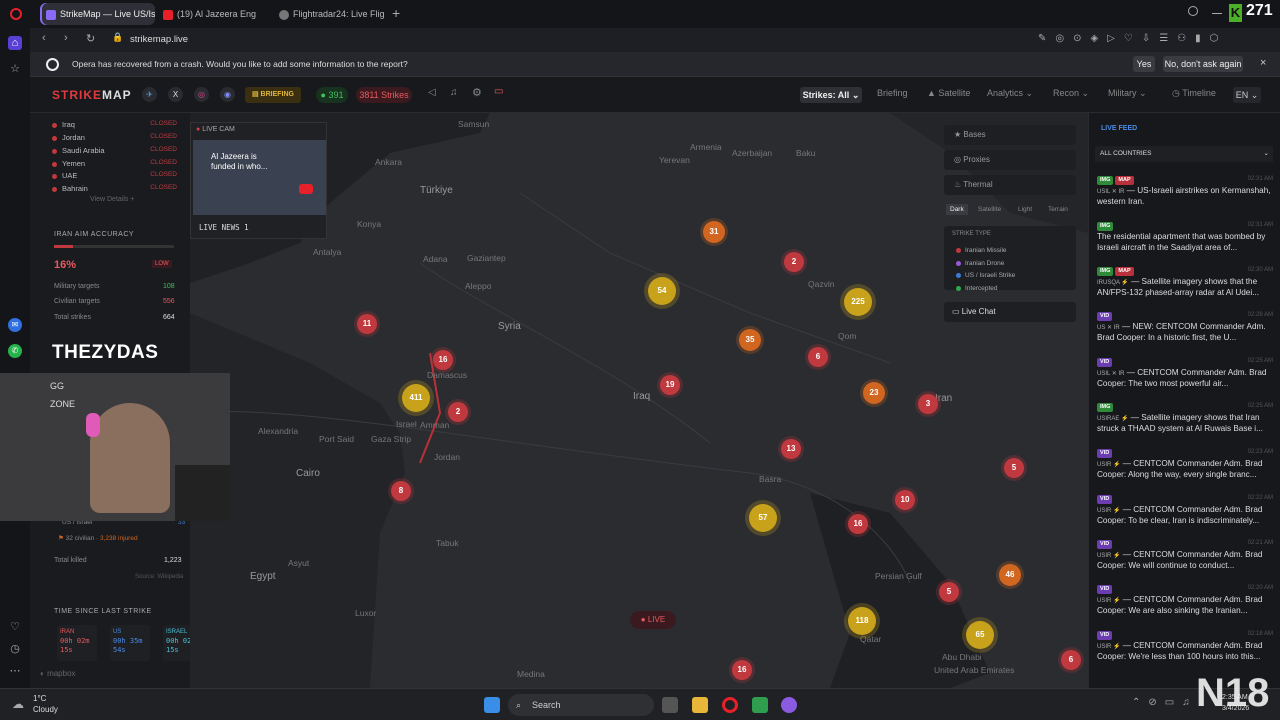 This screenshot has width=1280, height=720. Describe the element at coordinates (581, 705) in the screenshot. I see `taskbar-search: ⌕ Search` at that location.